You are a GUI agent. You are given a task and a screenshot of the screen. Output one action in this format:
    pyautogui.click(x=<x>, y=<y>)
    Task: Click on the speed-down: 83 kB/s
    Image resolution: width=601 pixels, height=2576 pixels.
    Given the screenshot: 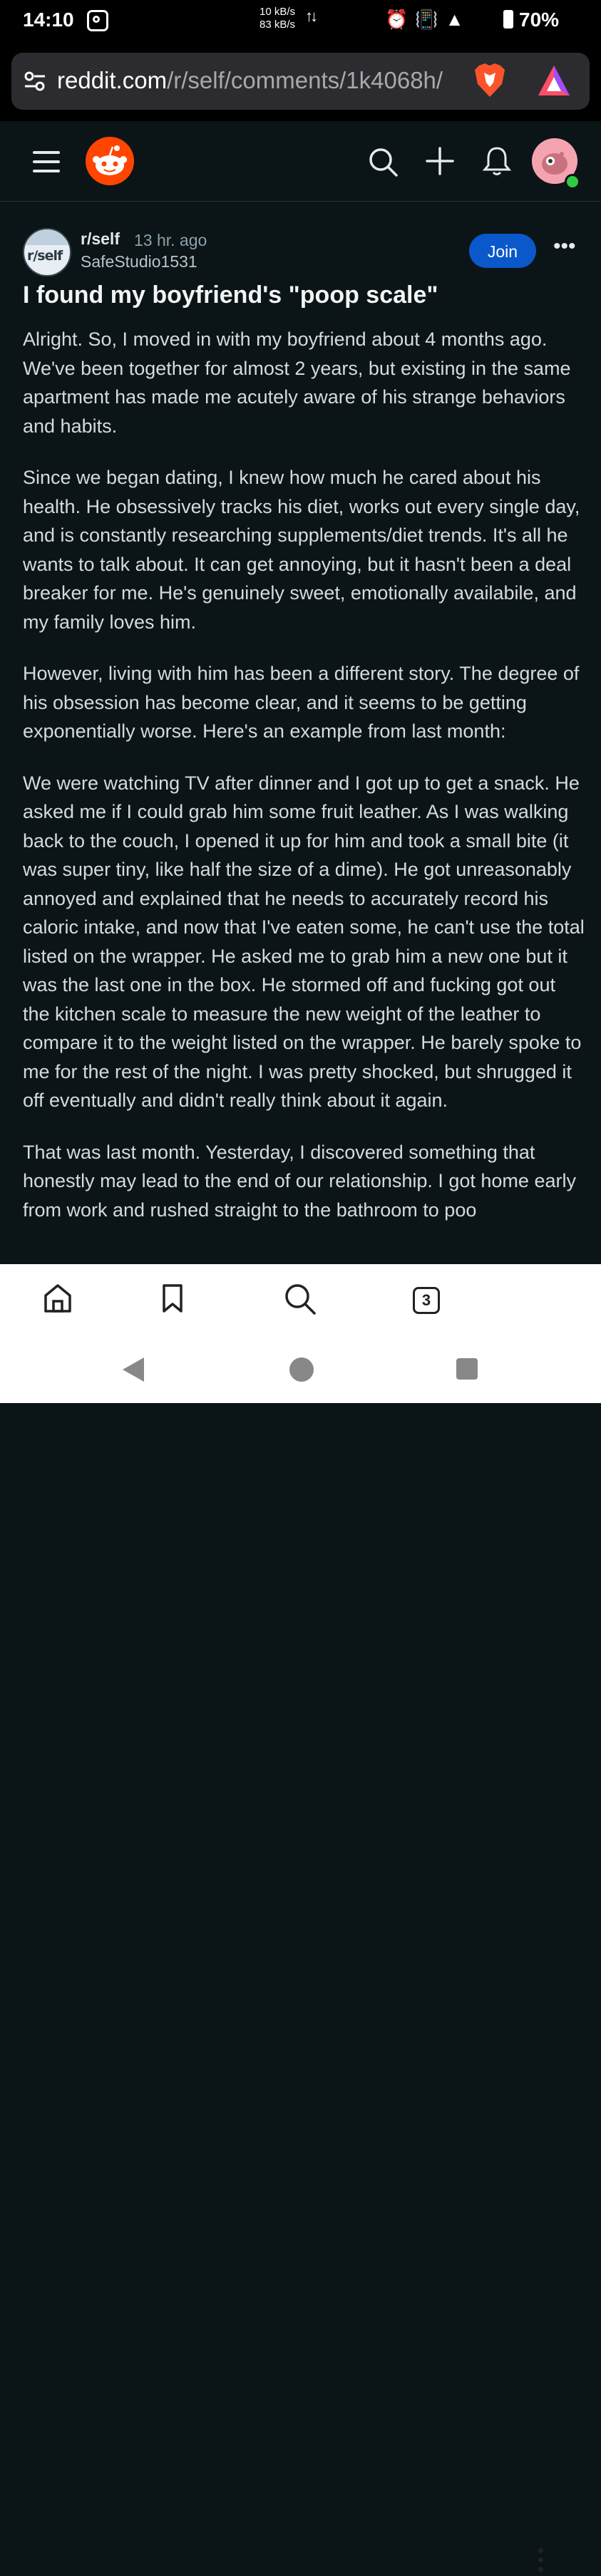 What is the action you would take?
    pyautogui.click(x=278, y=25)
    